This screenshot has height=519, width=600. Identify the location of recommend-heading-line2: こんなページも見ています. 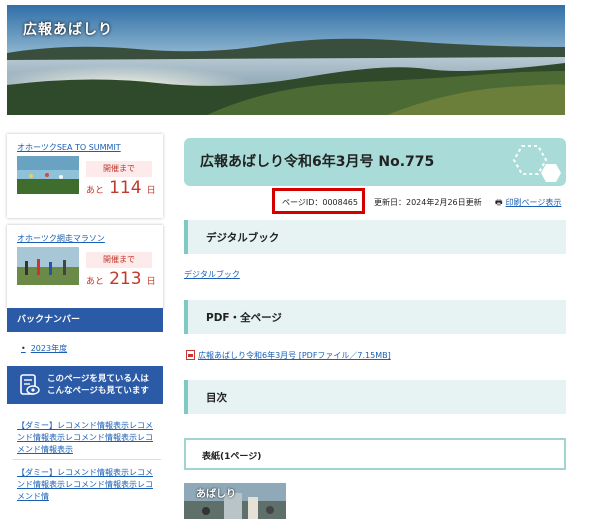
(98, 391).